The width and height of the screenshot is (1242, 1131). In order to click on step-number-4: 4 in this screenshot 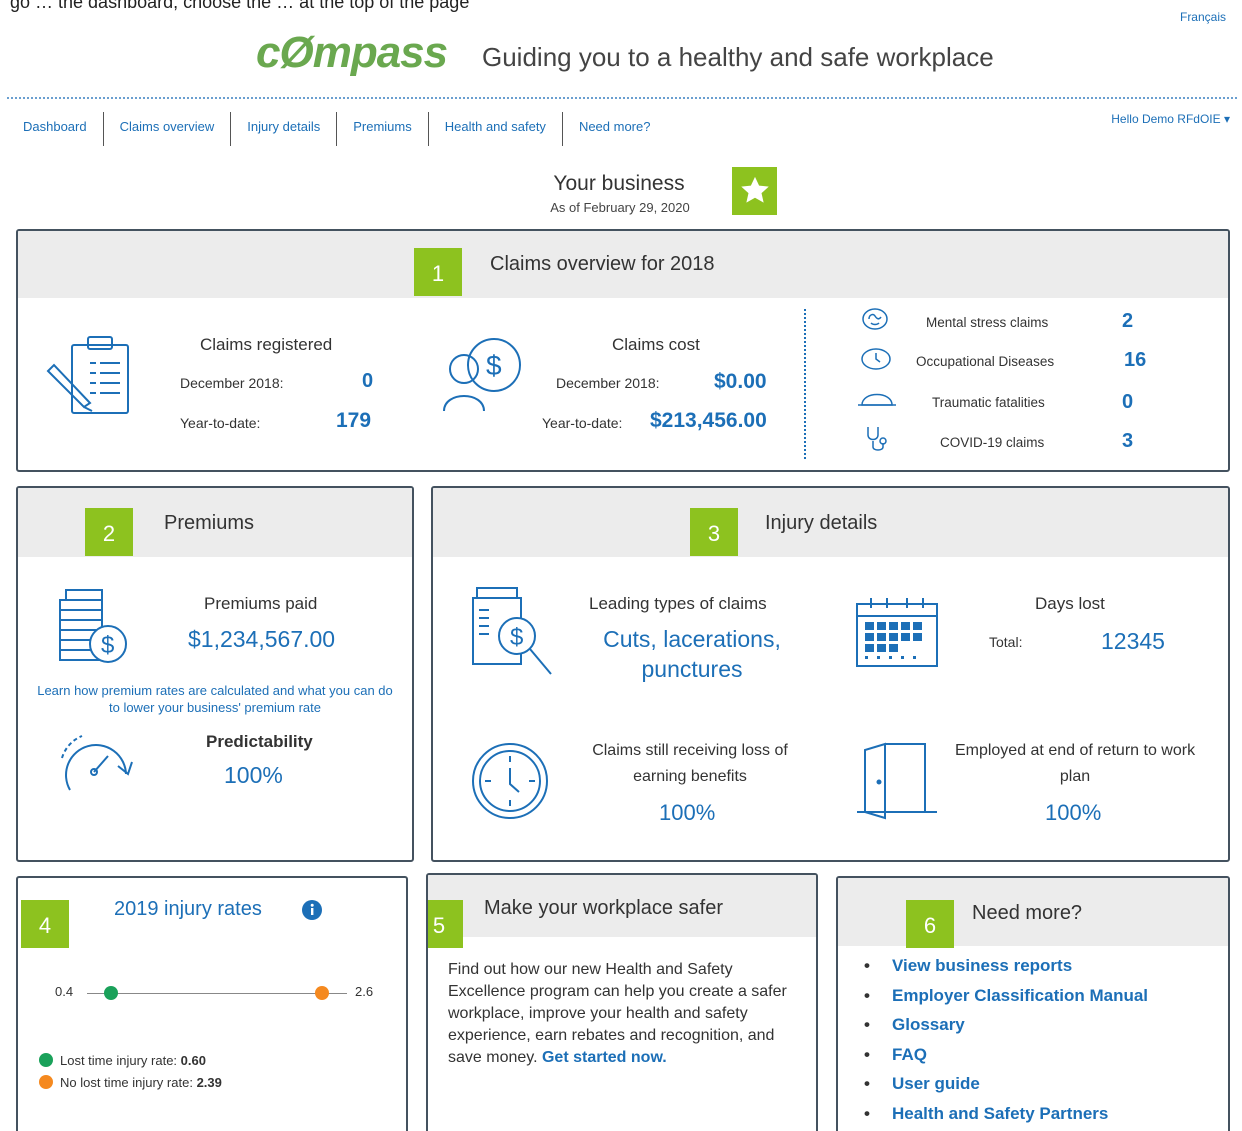, I will do `click(45, 924)`.